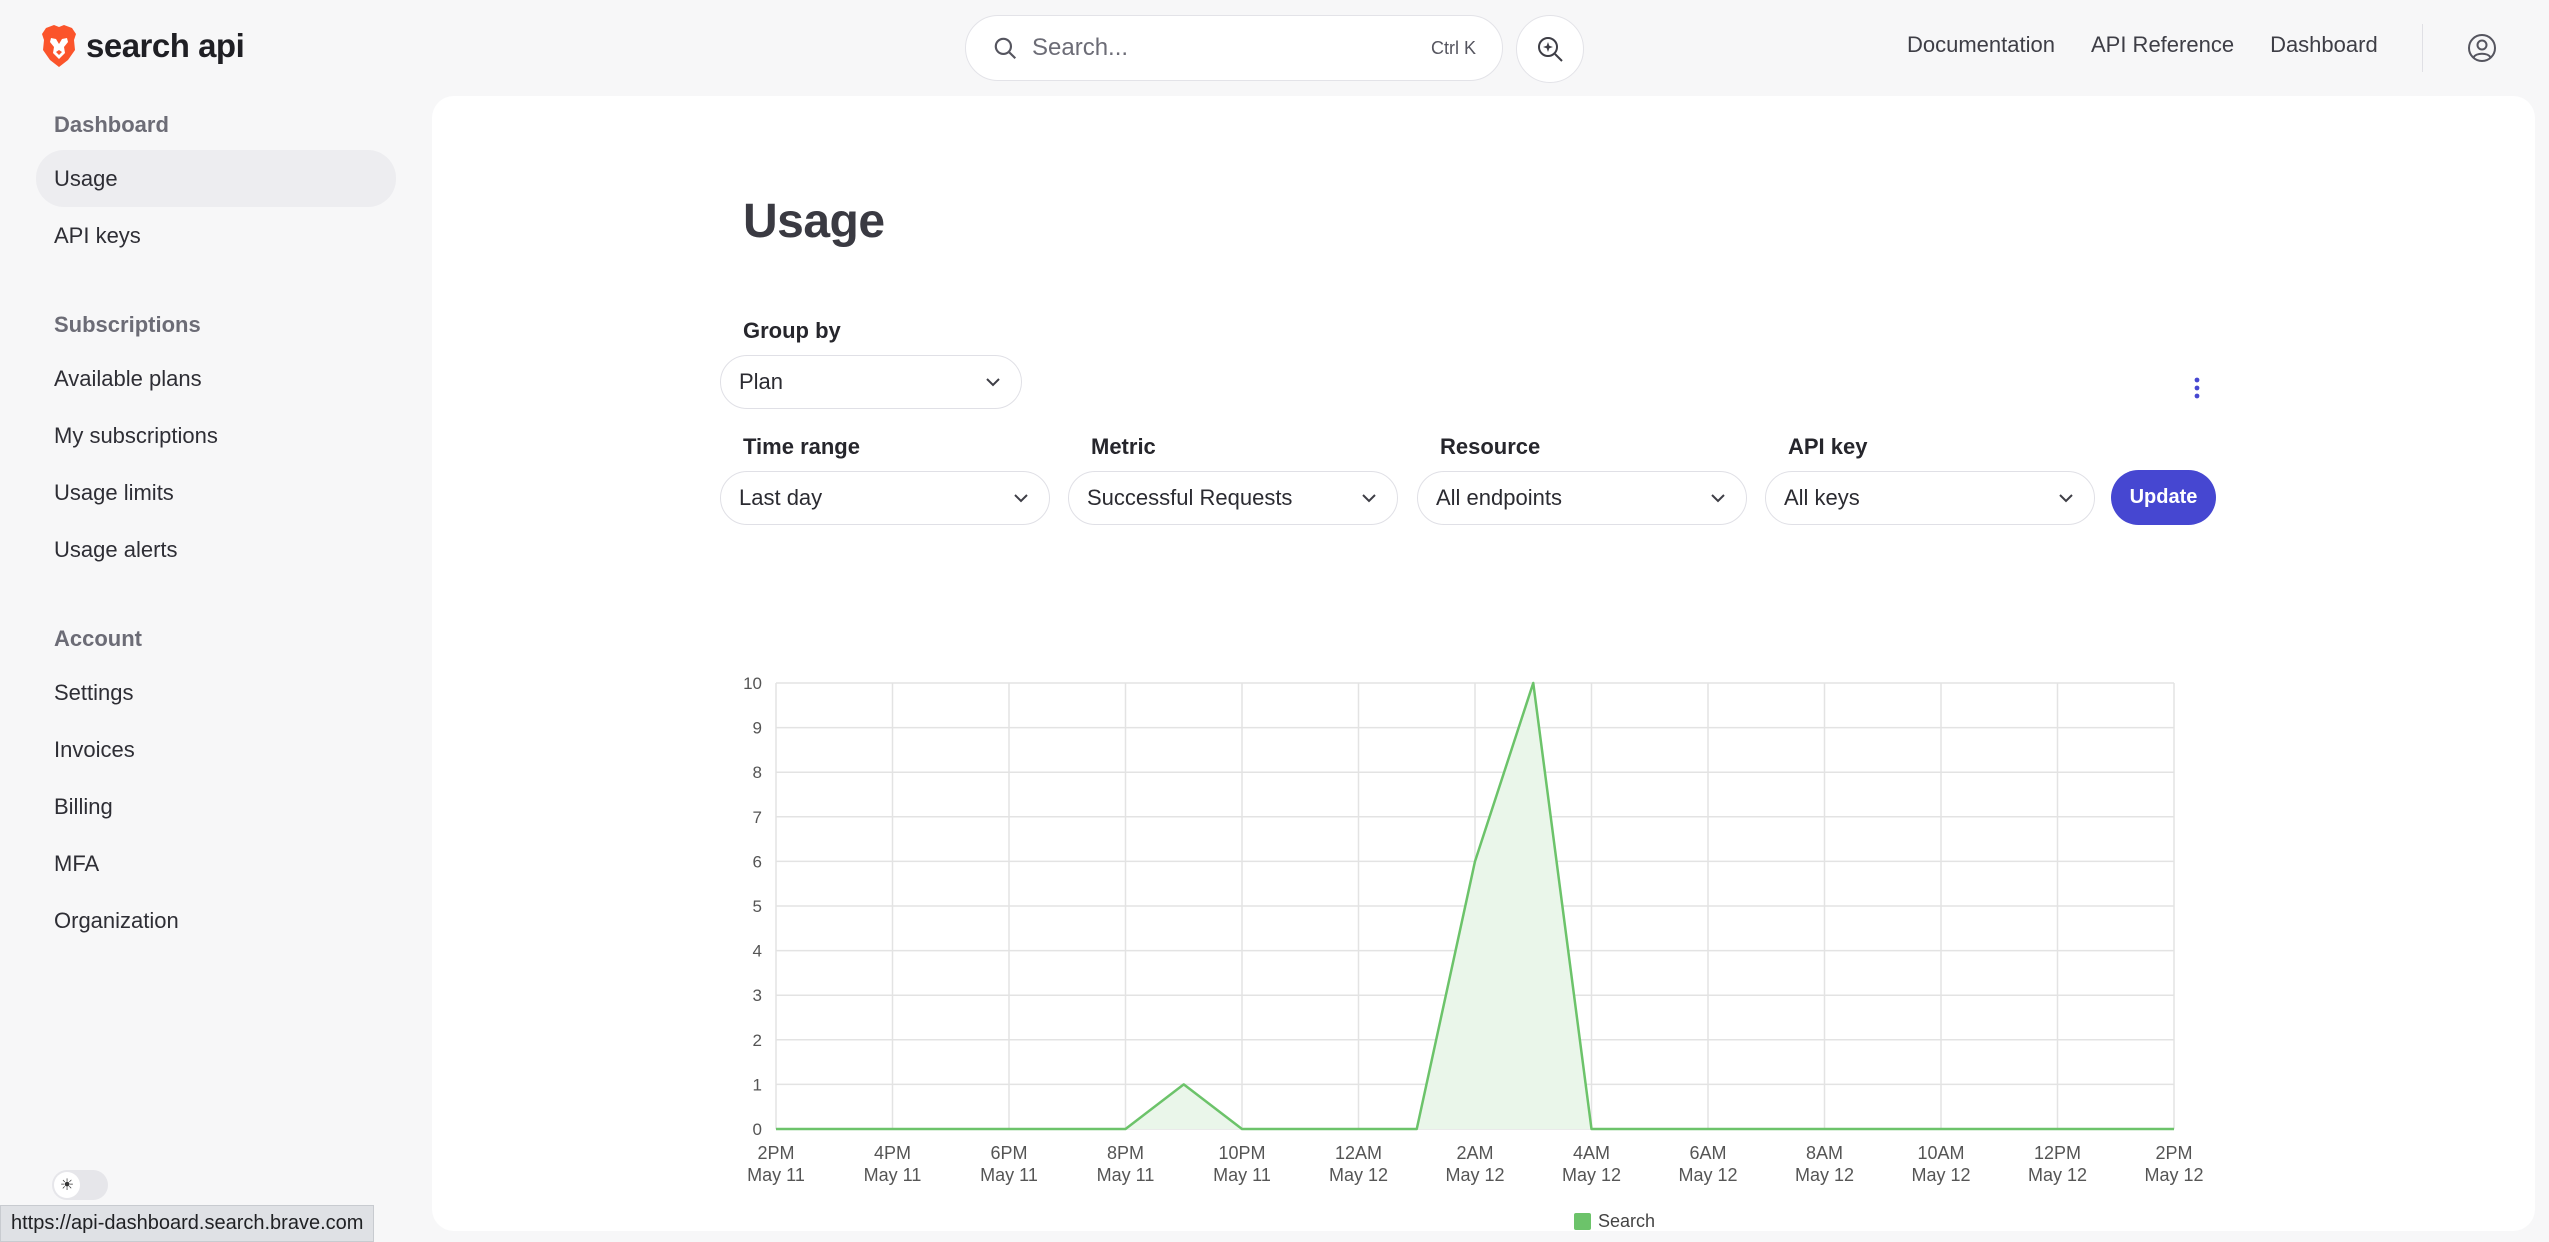  I want to click on nav-dashboard-link: Dashboard, so click(2324, 45).